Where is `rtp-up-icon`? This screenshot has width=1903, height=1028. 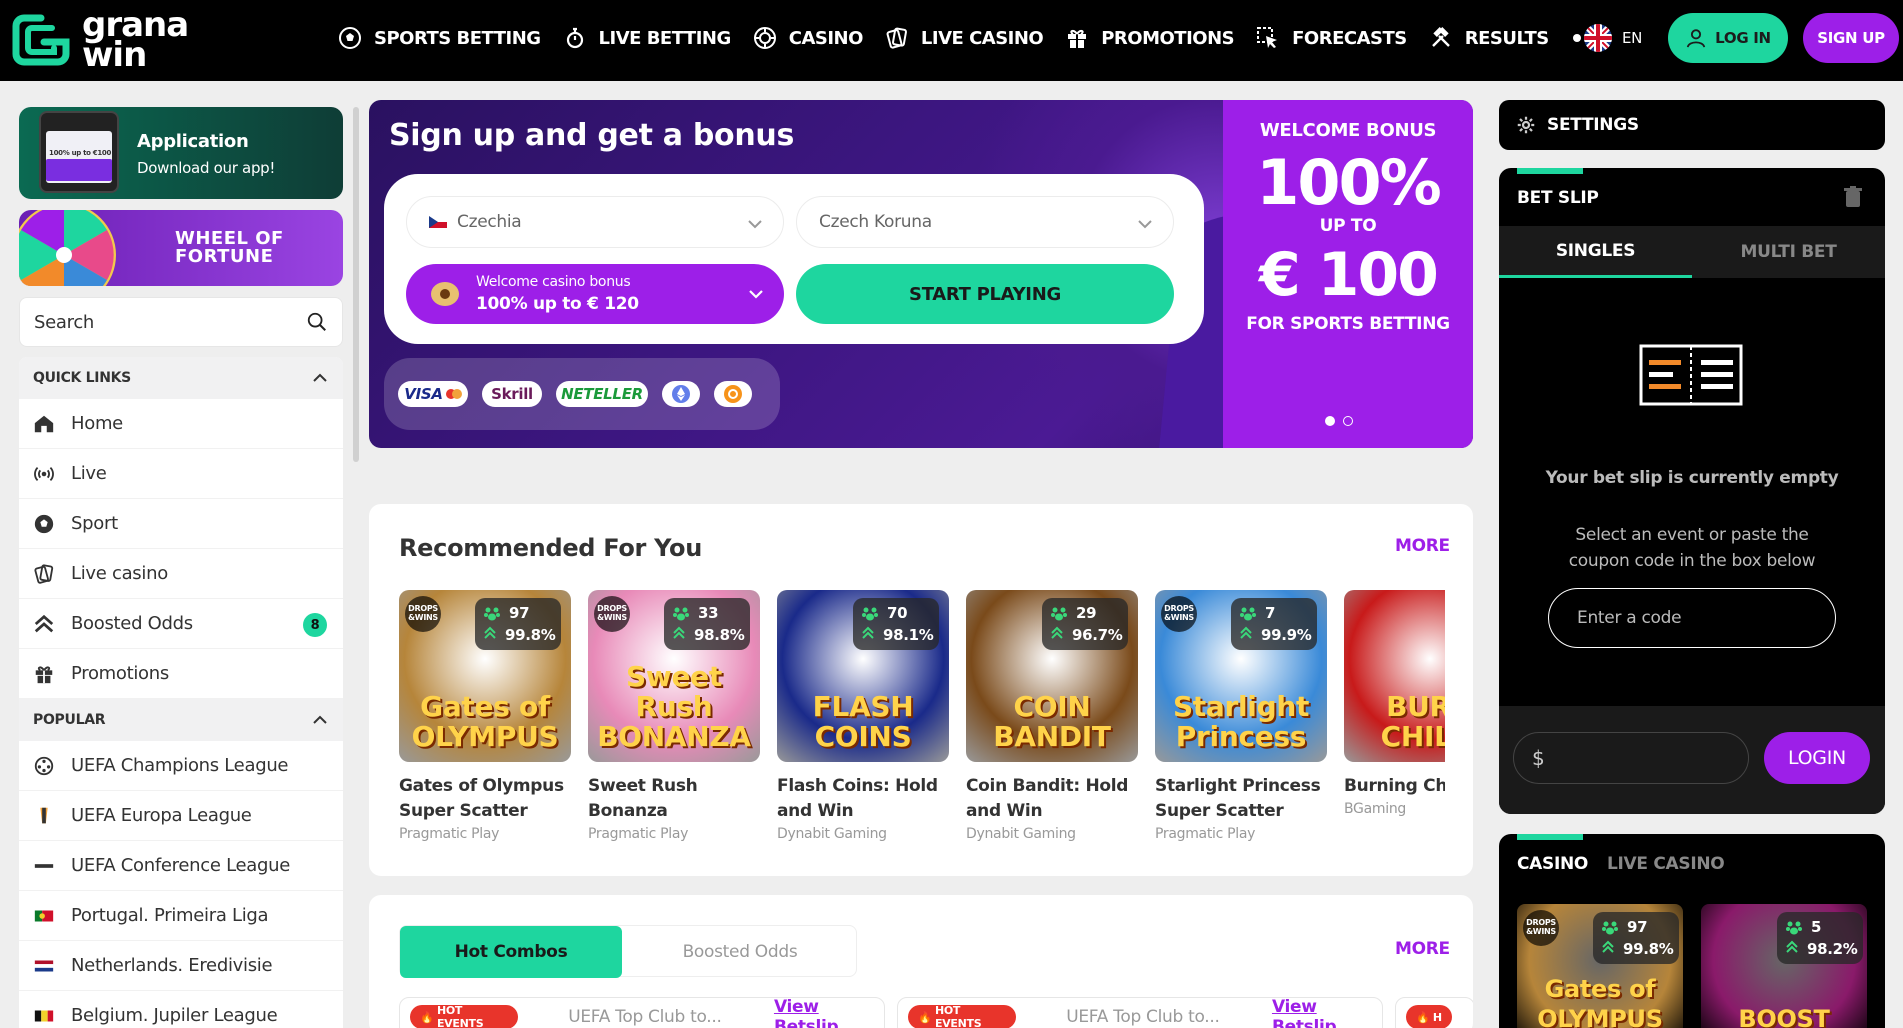 rtp-up-icon is located at coordinates (490, 632).